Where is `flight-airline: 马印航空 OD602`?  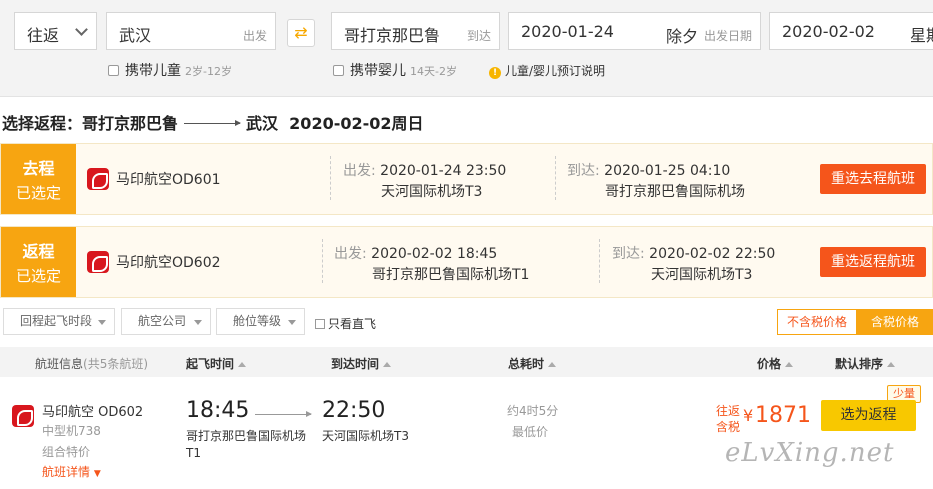 flight-airline: 马印航空 OD602 is located at coordinates (93, 412).